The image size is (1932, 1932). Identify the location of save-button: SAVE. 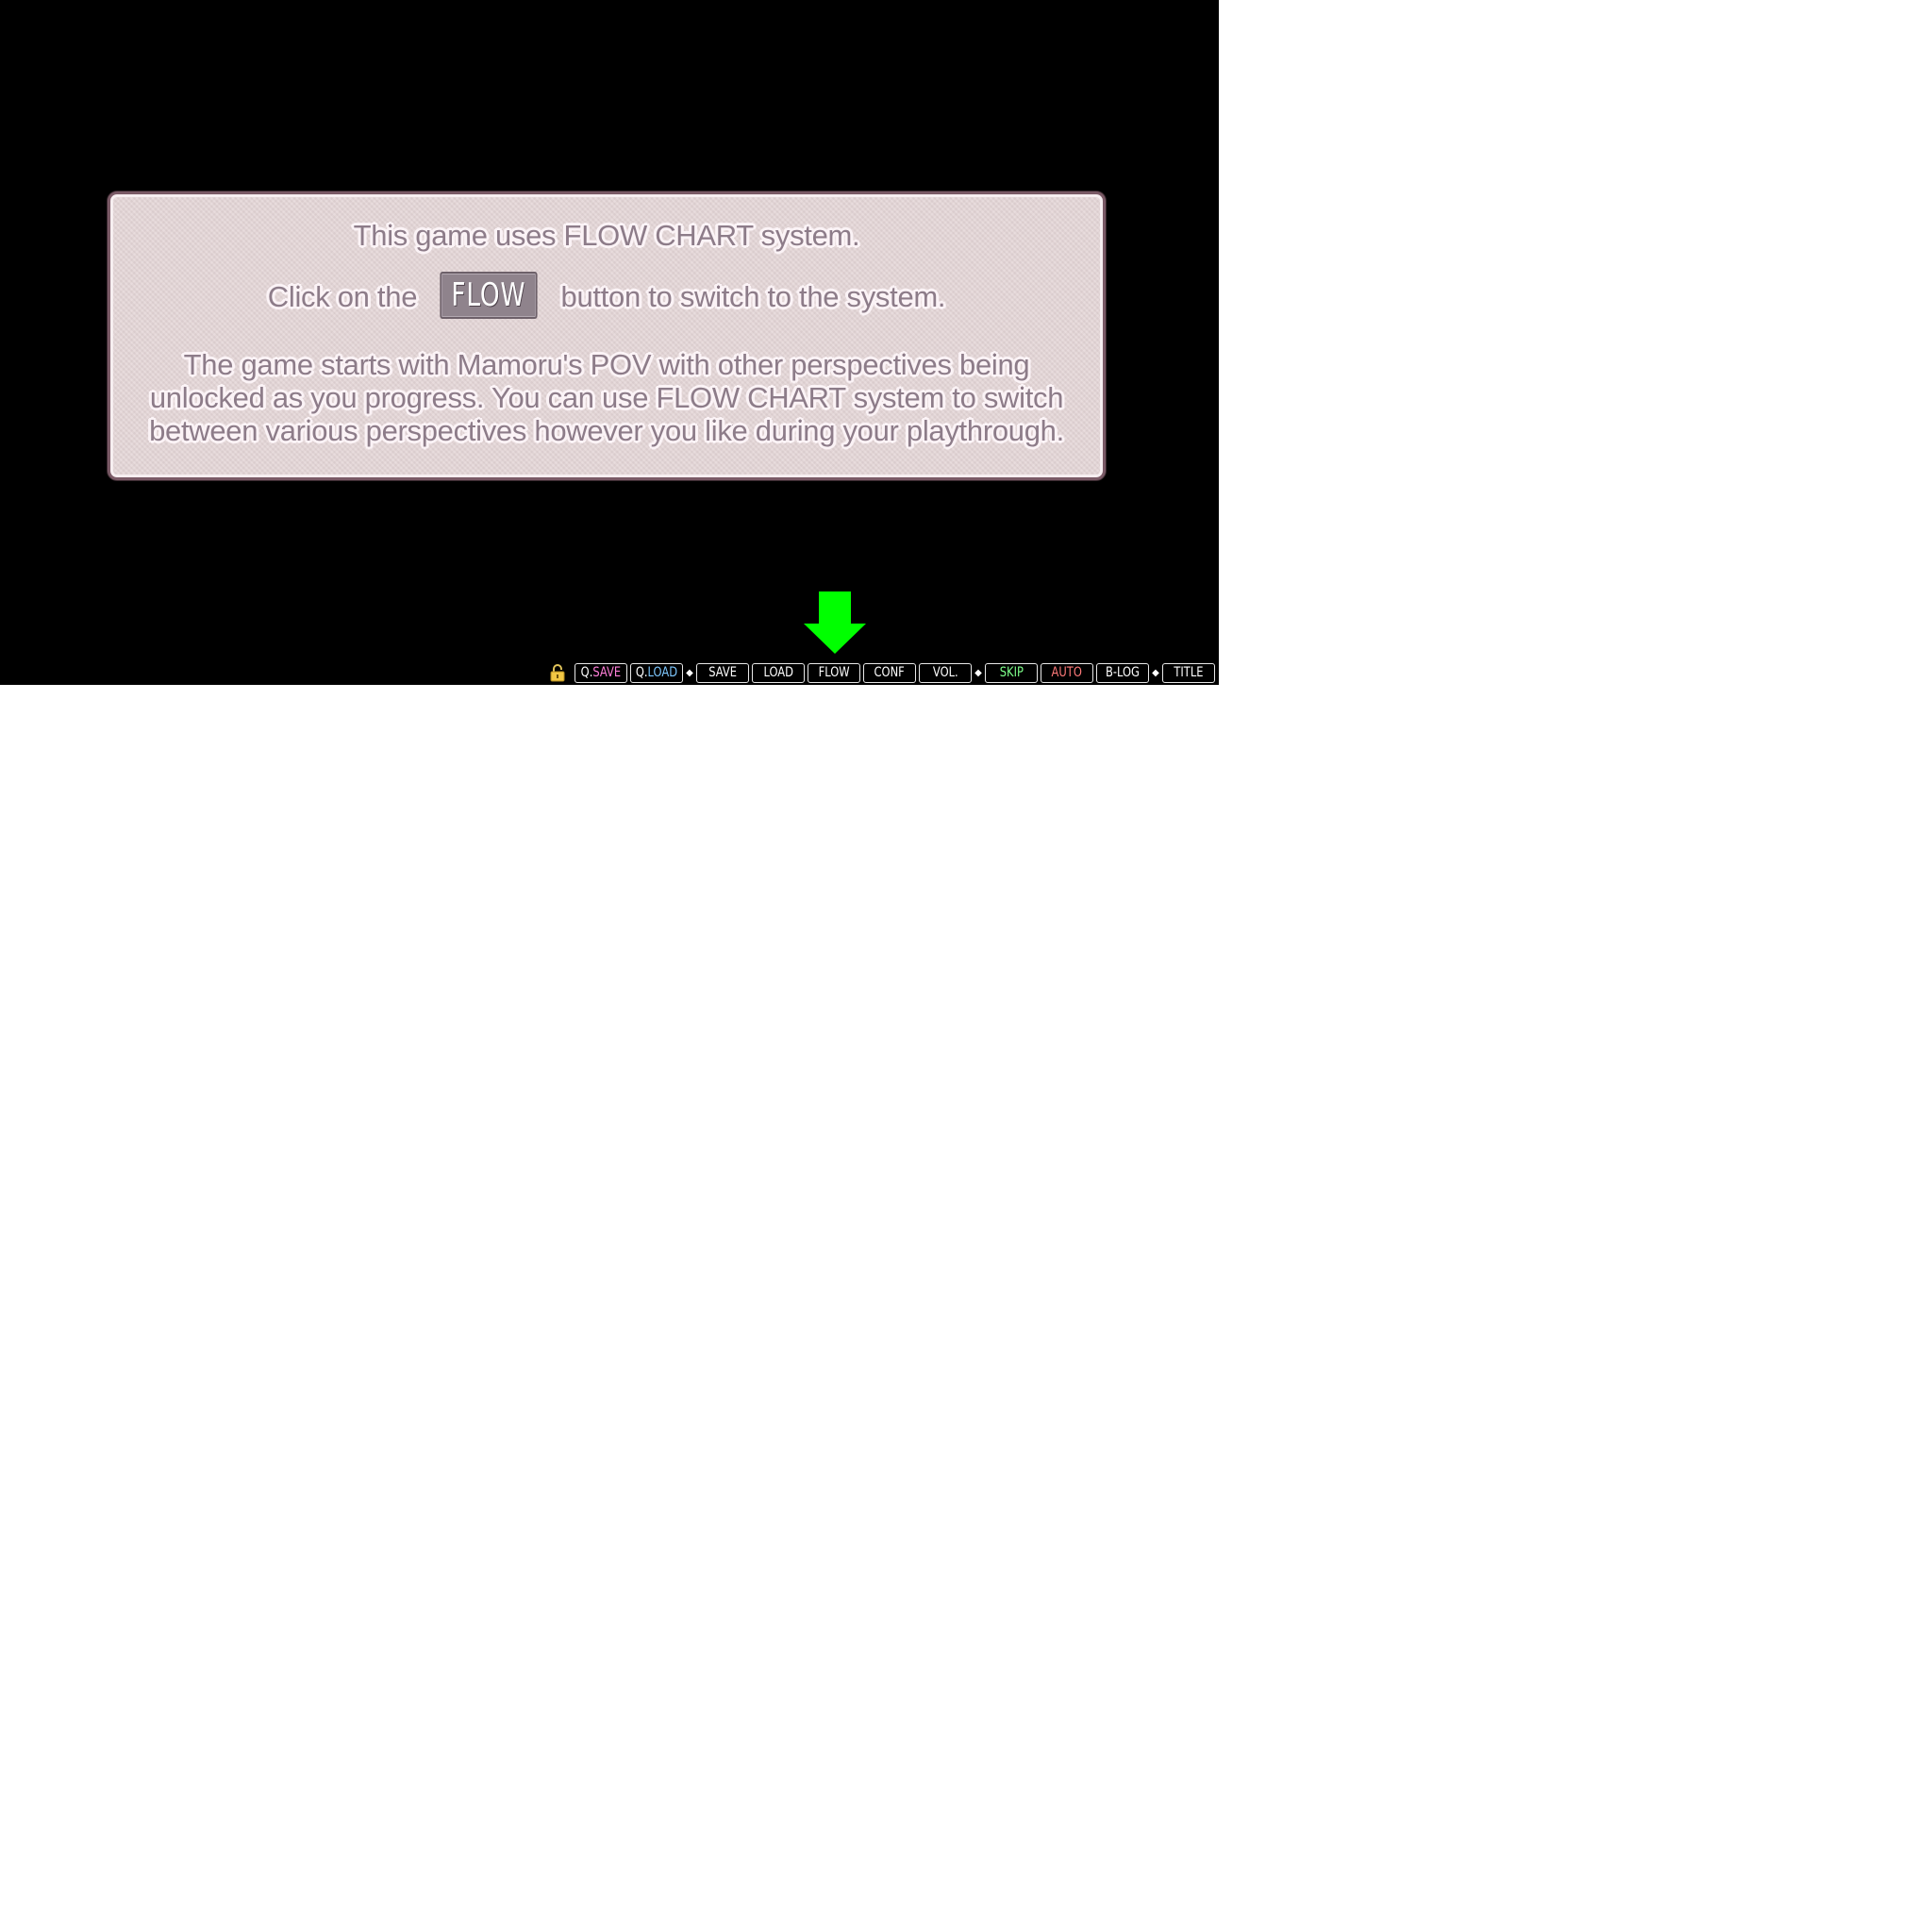
(723, 672).